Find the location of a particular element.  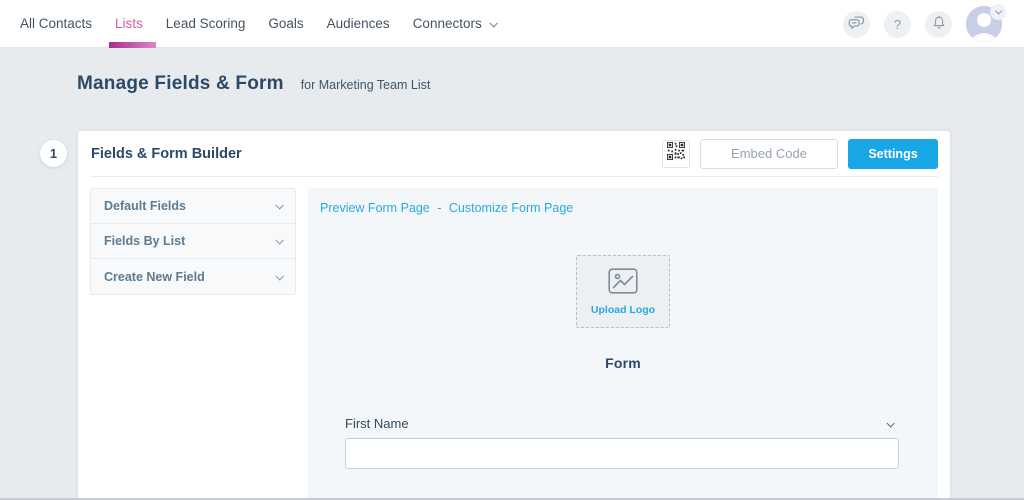

notifications-button is located at coordinates (938, 24).